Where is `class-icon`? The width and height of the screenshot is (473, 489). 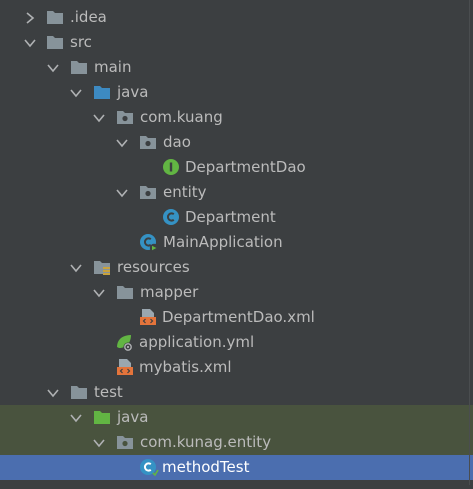 class-icon is located at coordinates (171, 217).